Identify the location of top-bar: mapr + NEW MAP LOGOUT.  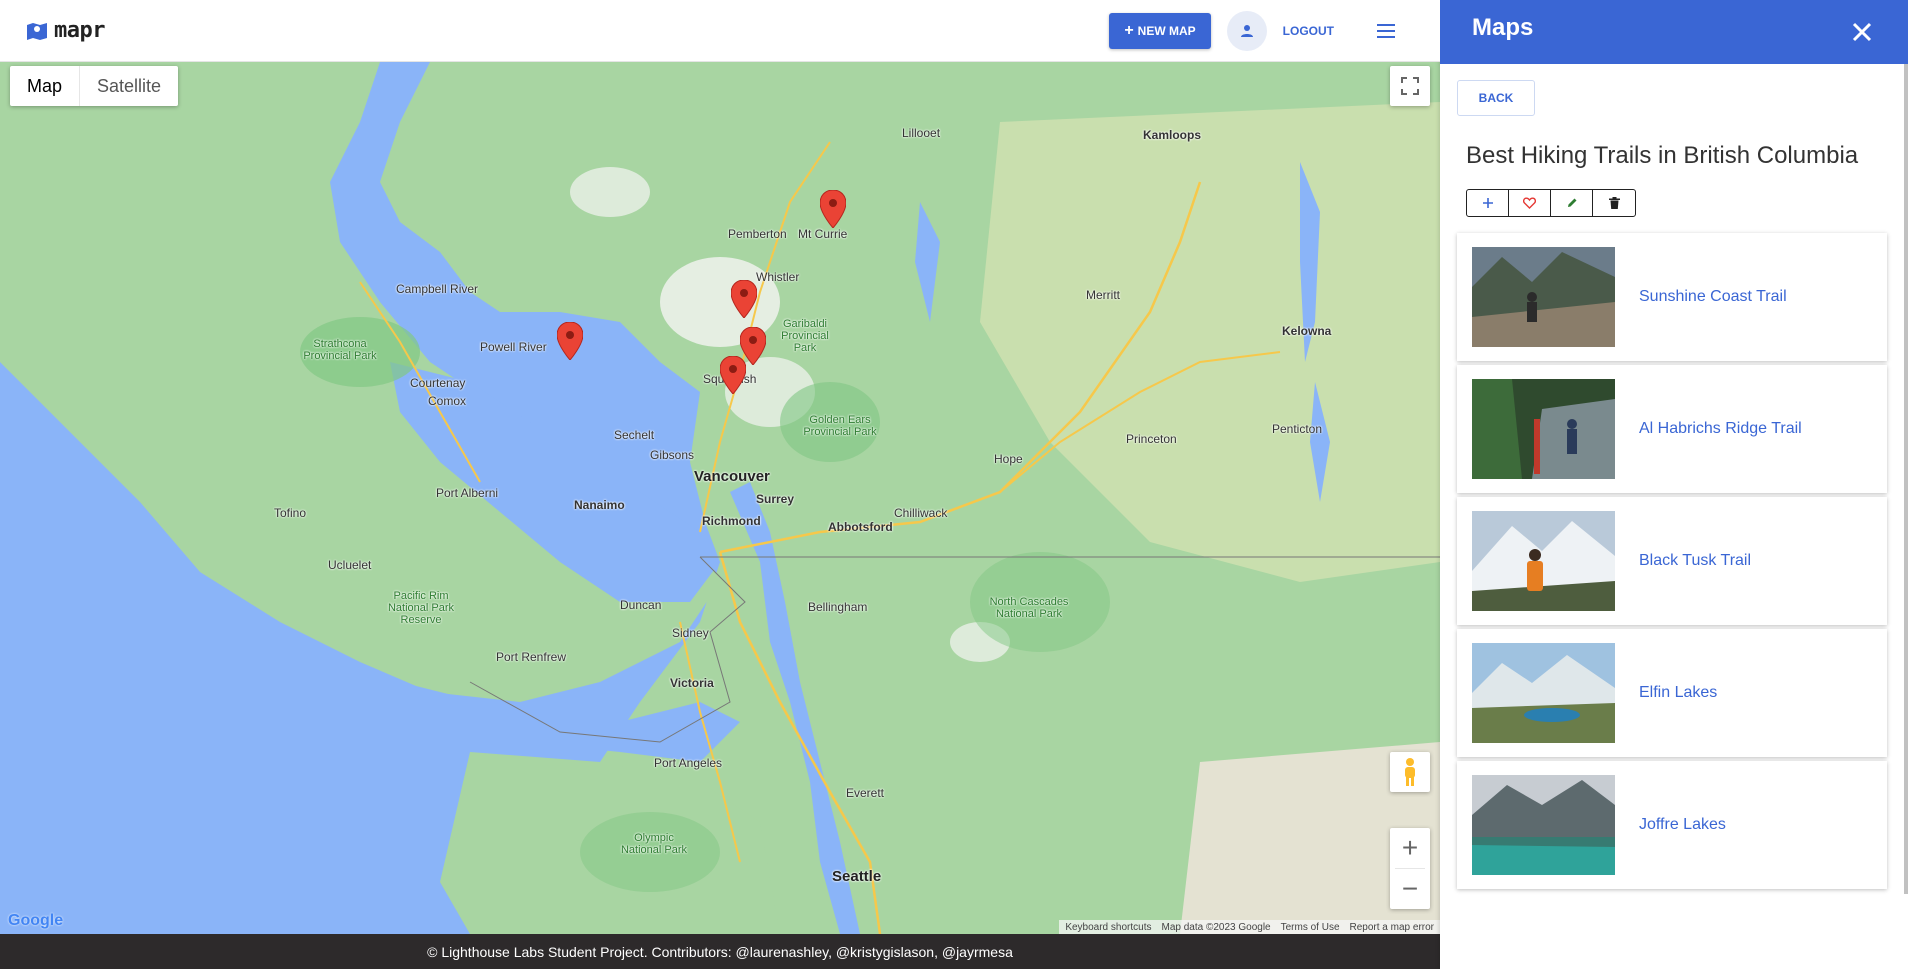
(720, 31).